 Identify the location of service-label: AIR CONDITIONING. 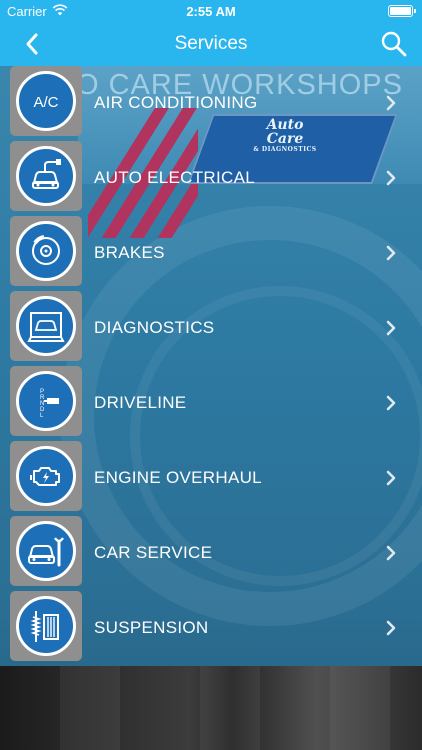
(176, 102).